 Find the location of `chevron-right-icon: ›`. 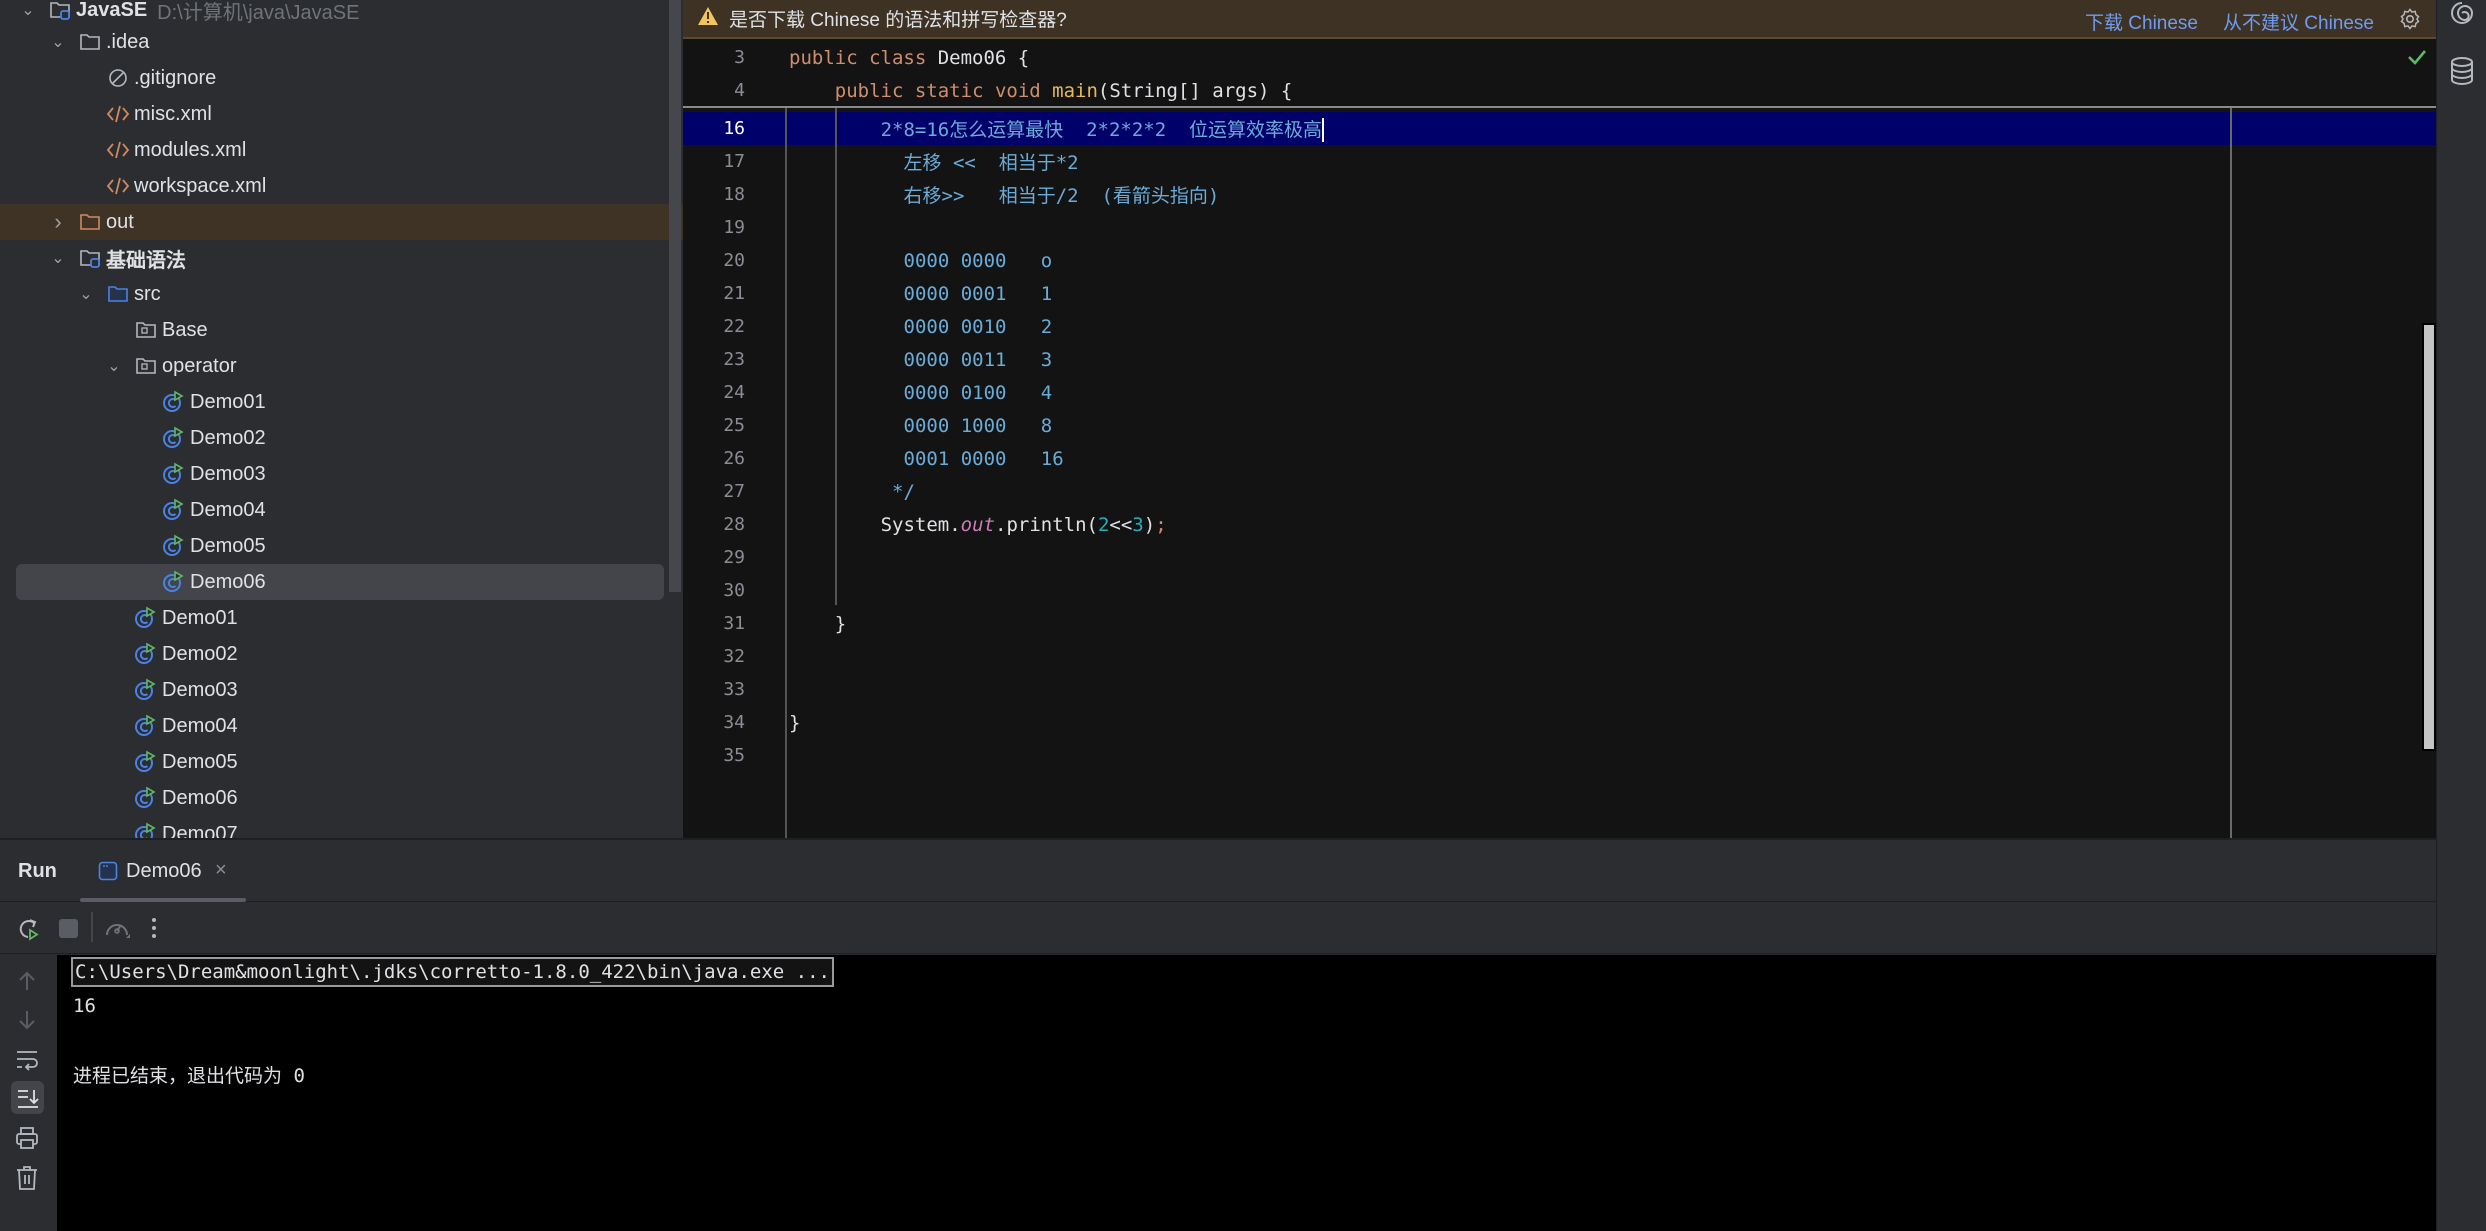

chevron-right-icon: › is located at coordinates (58, 221).